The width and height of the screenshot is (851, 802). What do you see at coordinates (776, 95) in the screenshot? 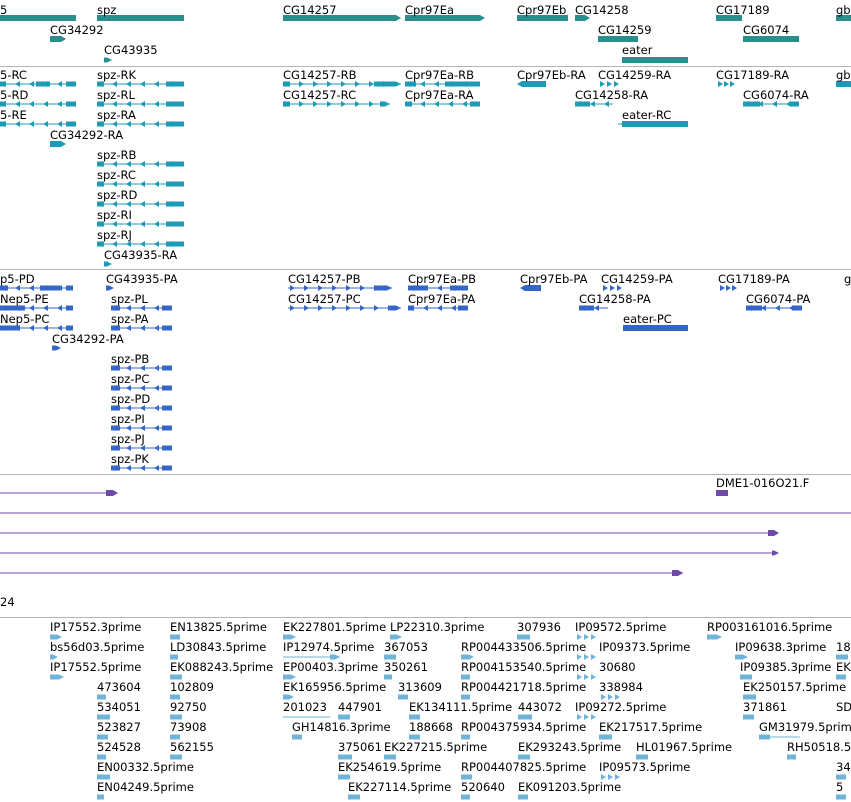
I see `transcript-label: CG6074-RA` at bounding box center [776, 95].